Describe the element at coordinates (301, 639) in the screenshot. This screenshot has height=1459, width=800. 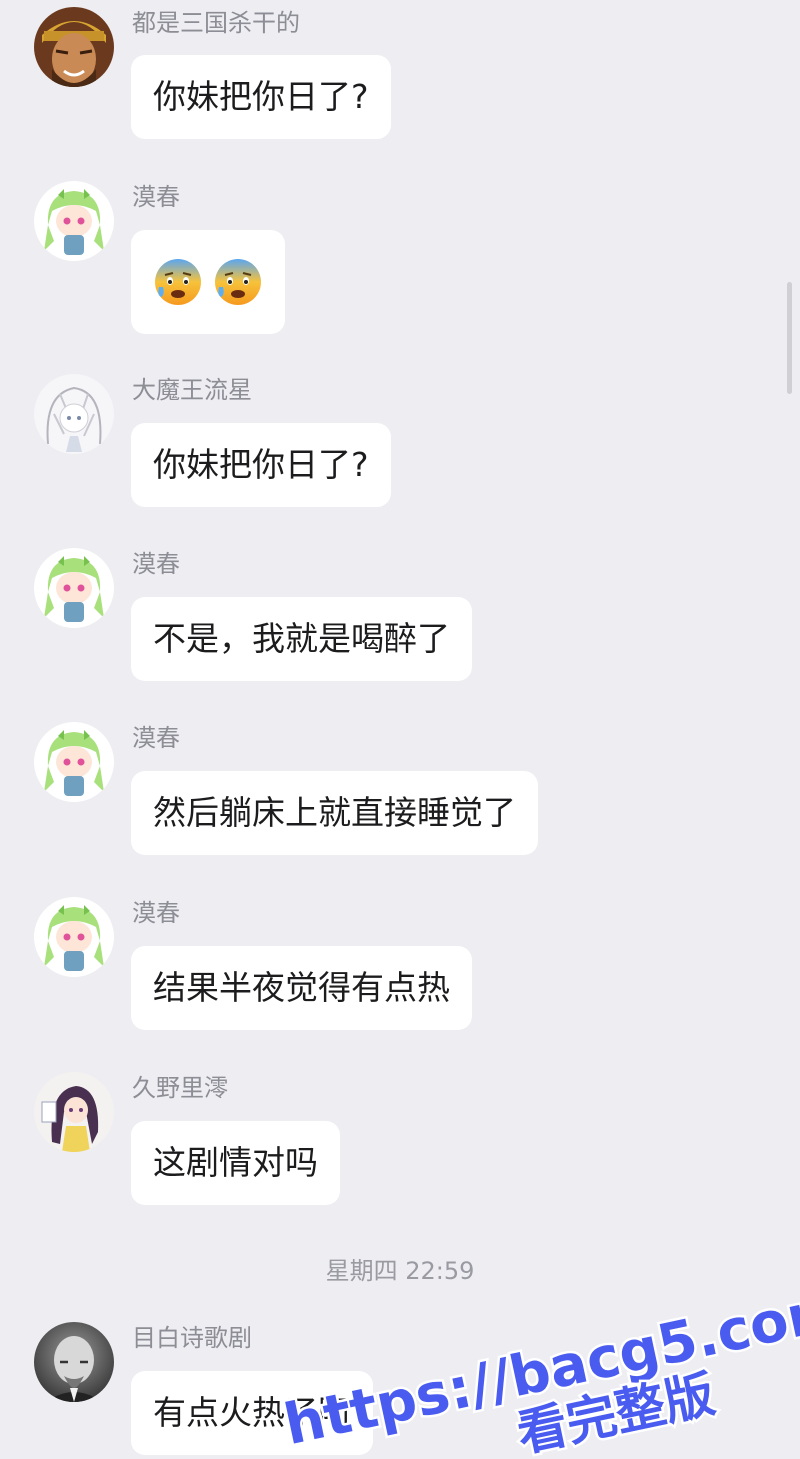
I see `message-bubble: 不是，我就是喝醉了` at that location.